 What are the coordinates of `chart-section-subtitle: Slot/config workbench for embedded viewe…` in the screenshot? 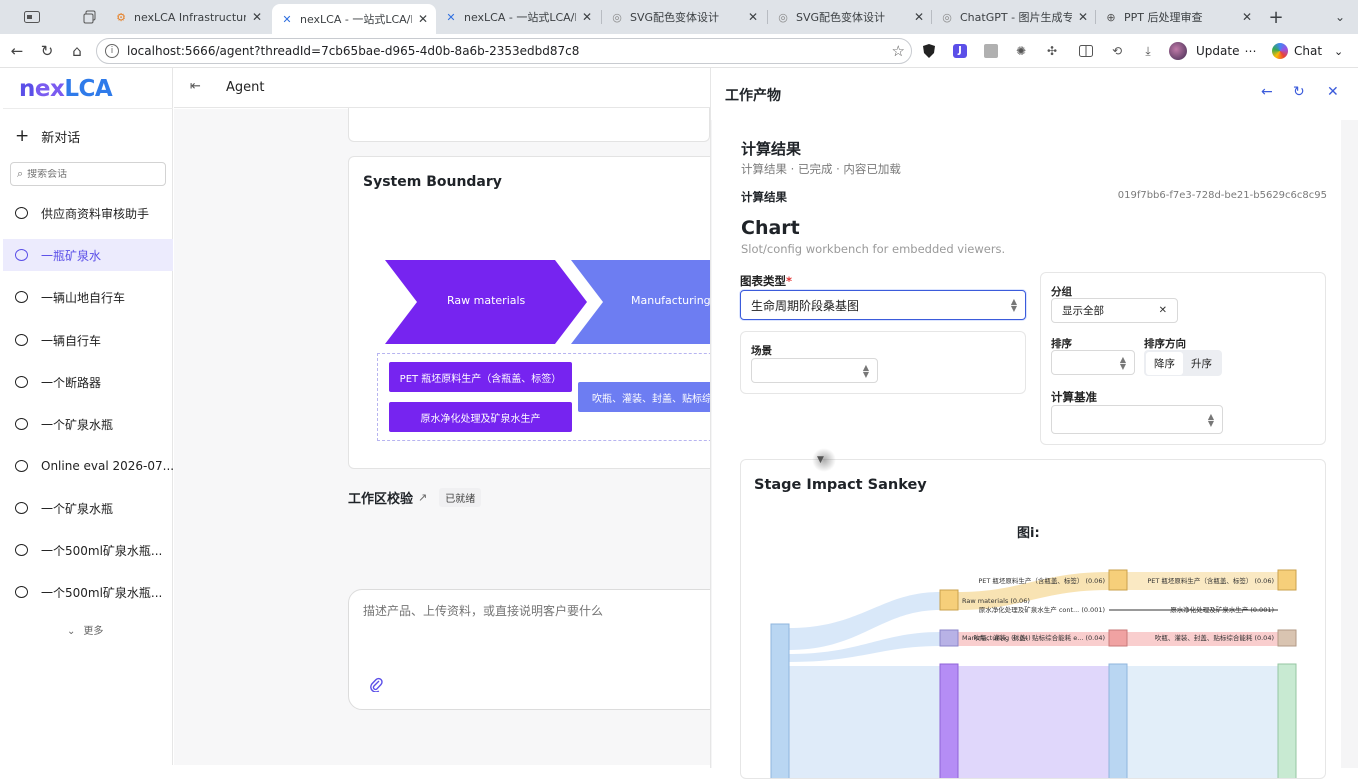 It's located at (873, 249).